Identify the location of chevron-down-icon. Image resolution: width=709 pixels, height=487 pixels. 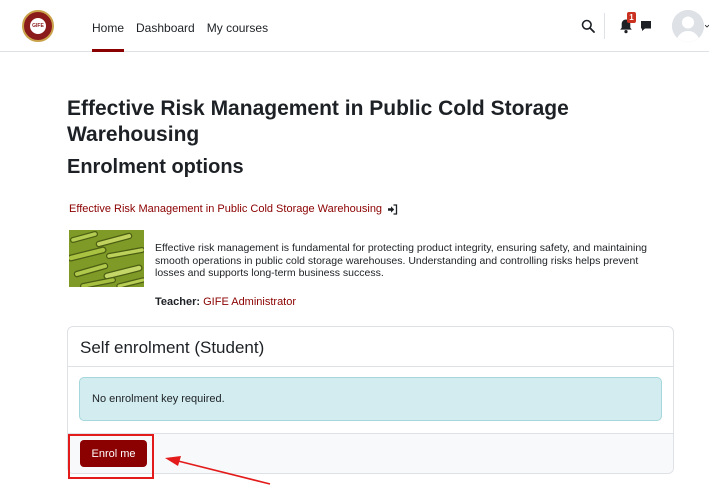
(707, 26).